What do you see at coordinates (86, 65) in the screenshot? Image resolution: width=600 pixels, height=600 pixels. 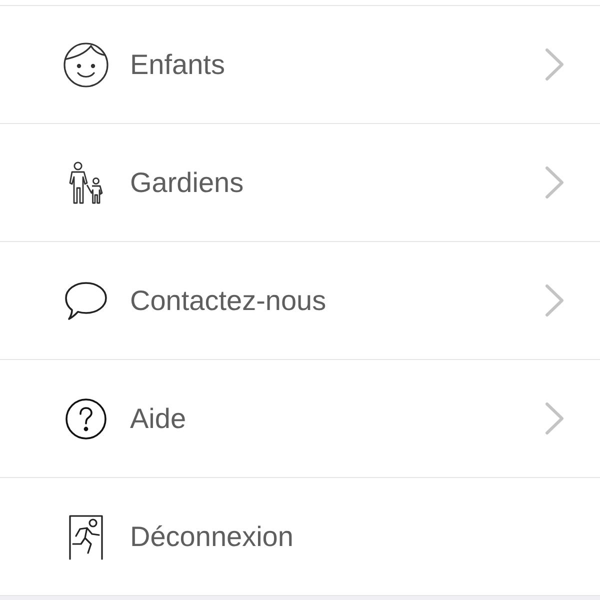 I see `face-icon` at bounding box center [86, 65].